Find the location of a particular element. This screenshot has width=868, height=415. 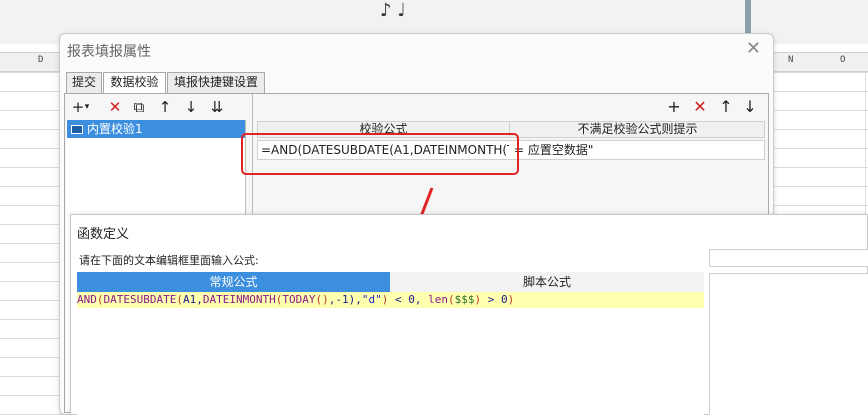

tab-data-validation: 数据校验 is located at coordinates (134, 83).